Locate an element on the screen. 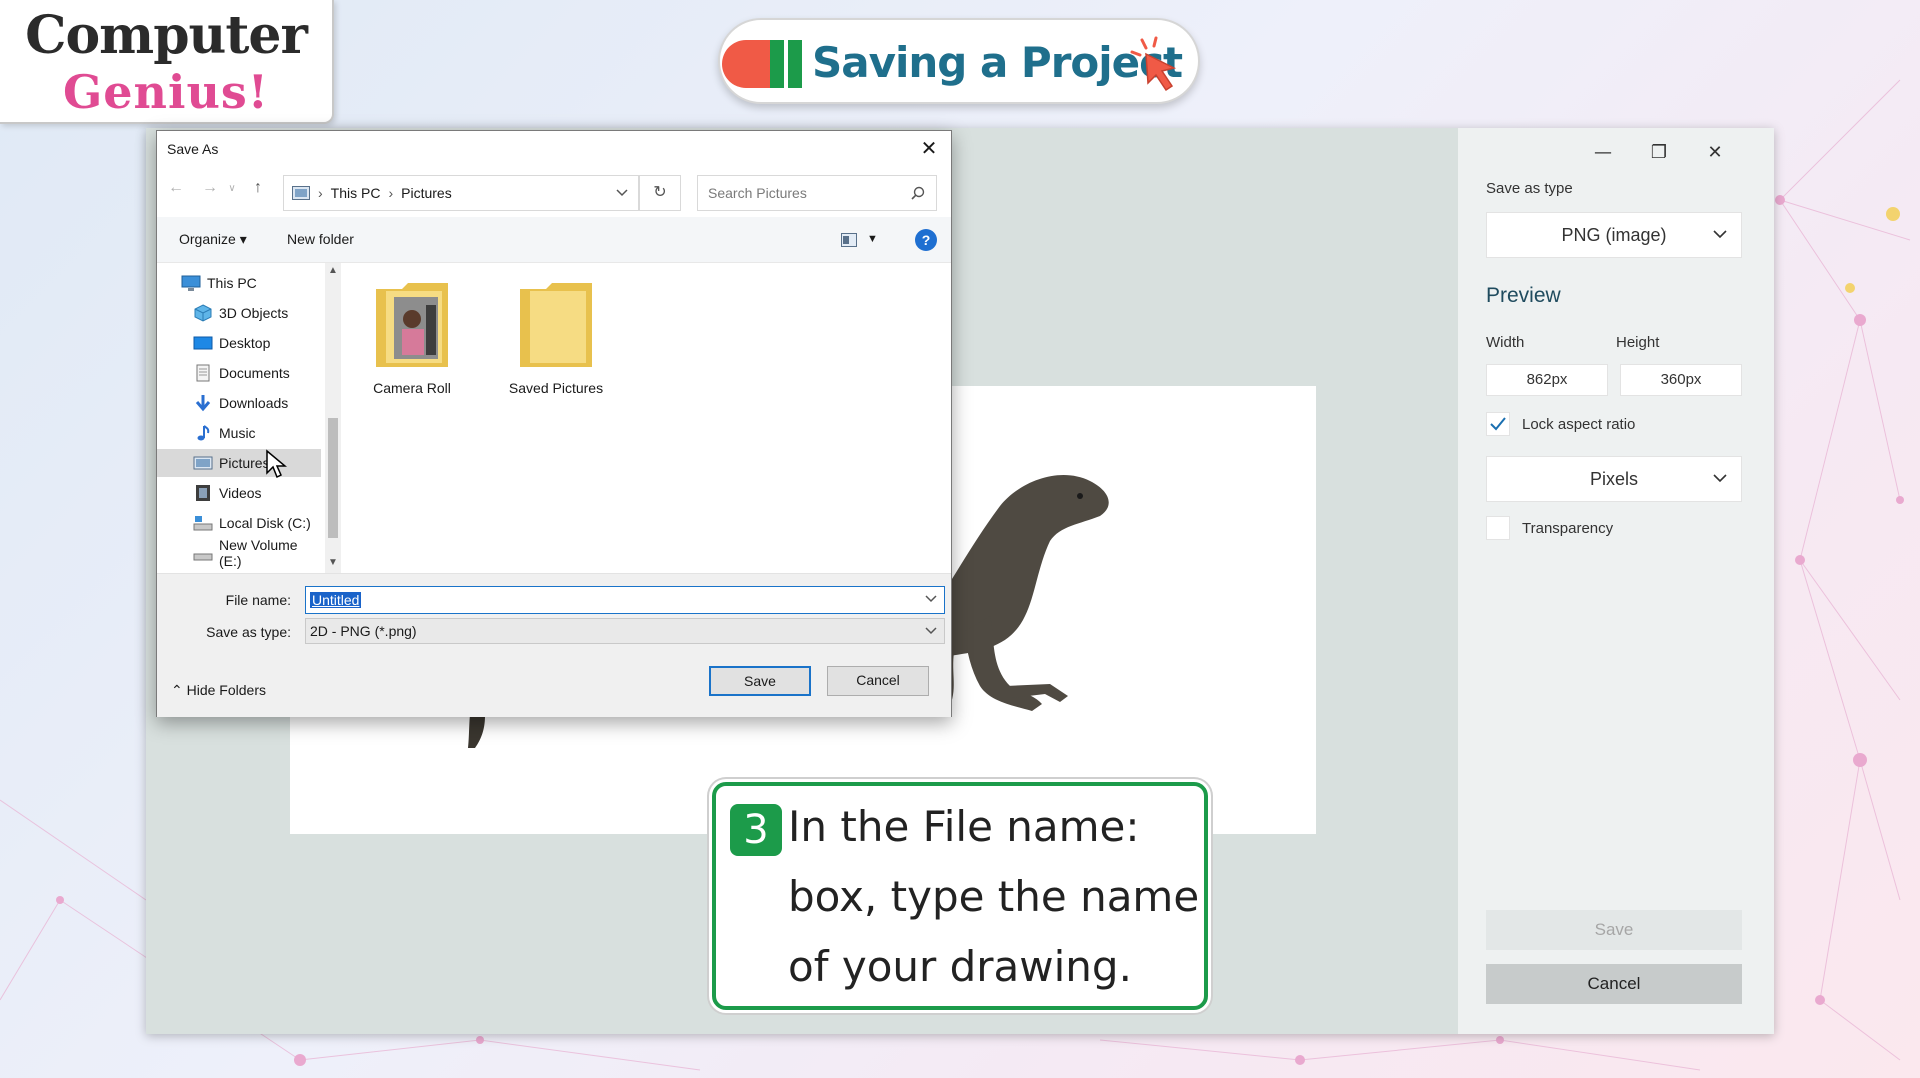 The image size is (1920, 1078). file-item-camera-roll: Camera Roll is located at coordinates (412, 333).